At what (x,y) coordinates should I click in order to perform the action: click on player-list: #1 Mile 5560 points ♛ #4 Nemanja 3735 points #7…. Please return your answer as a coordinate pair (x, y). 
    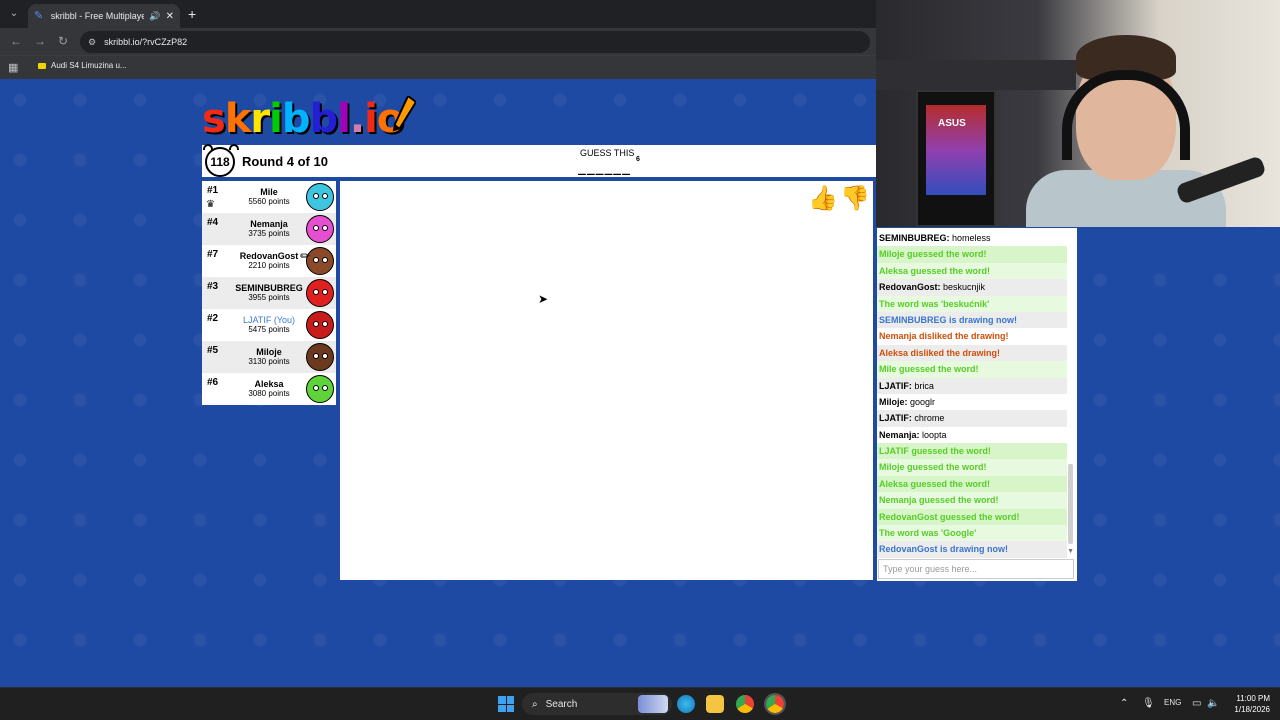
    Looking at the image, I should click on (269, 293).